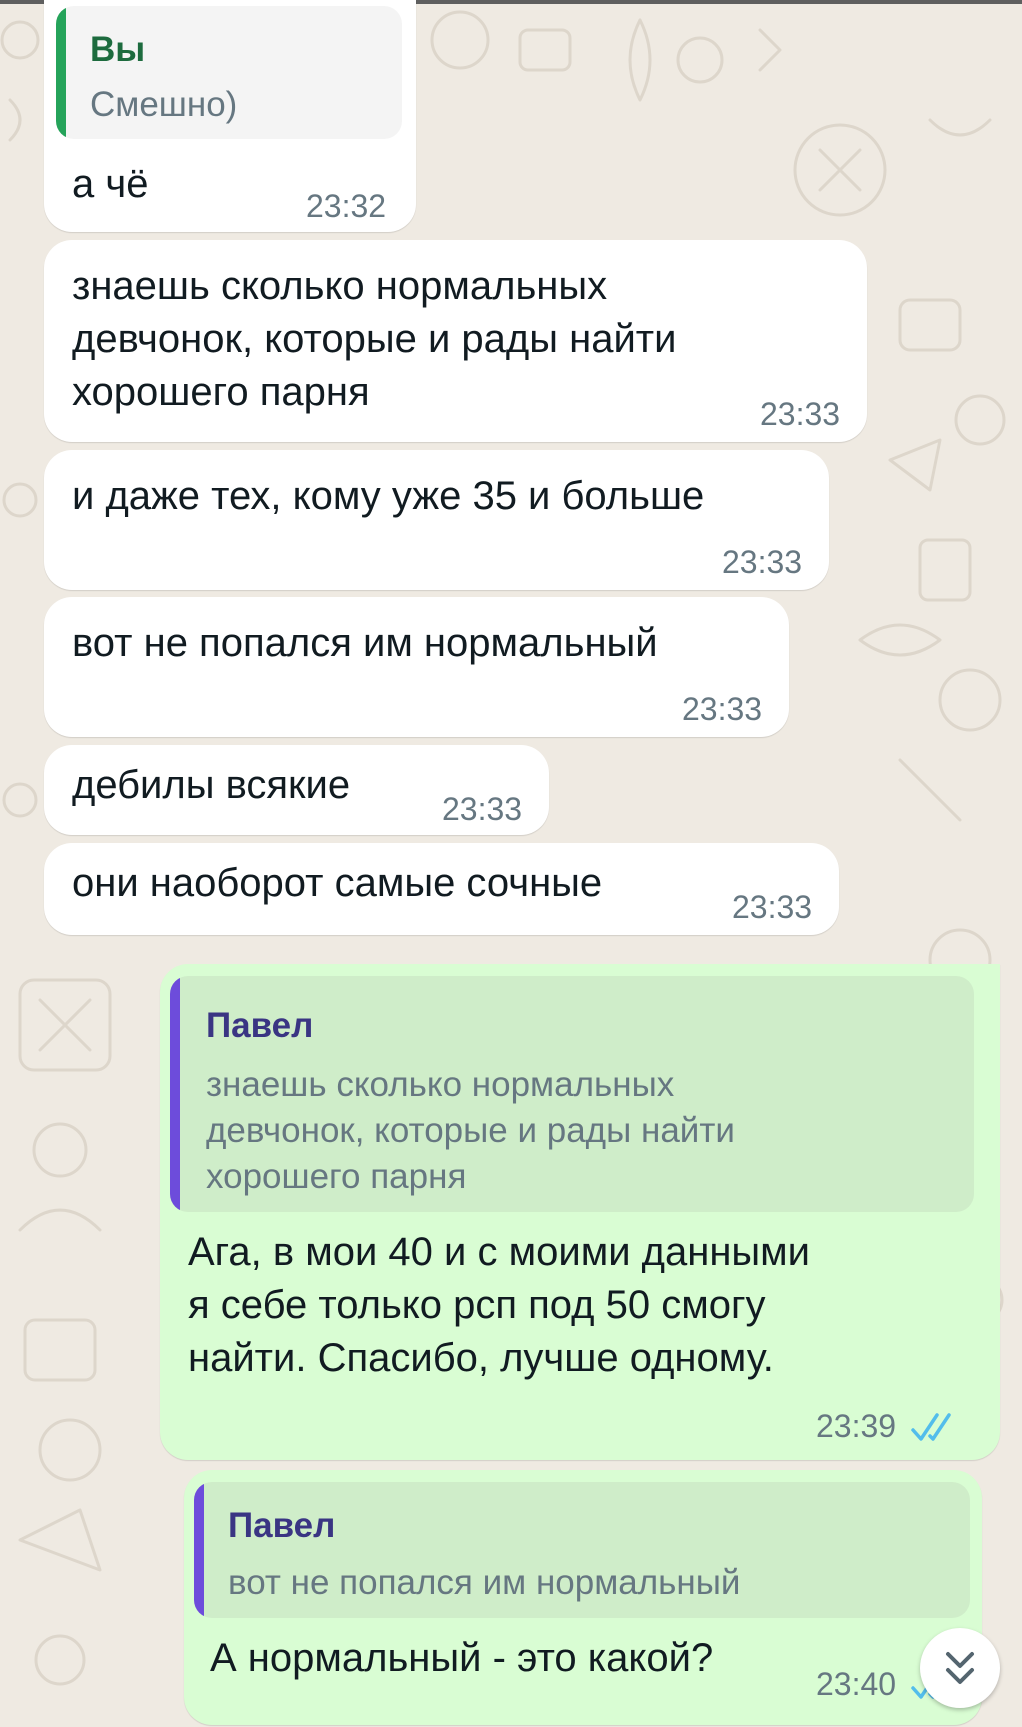 The image size is (1022, 1727). What do you see at coordinates (374, 339) in the screenshot?
I see `message-text-line: девчонок, которые и рады найти` at bounding box center [374, 339].